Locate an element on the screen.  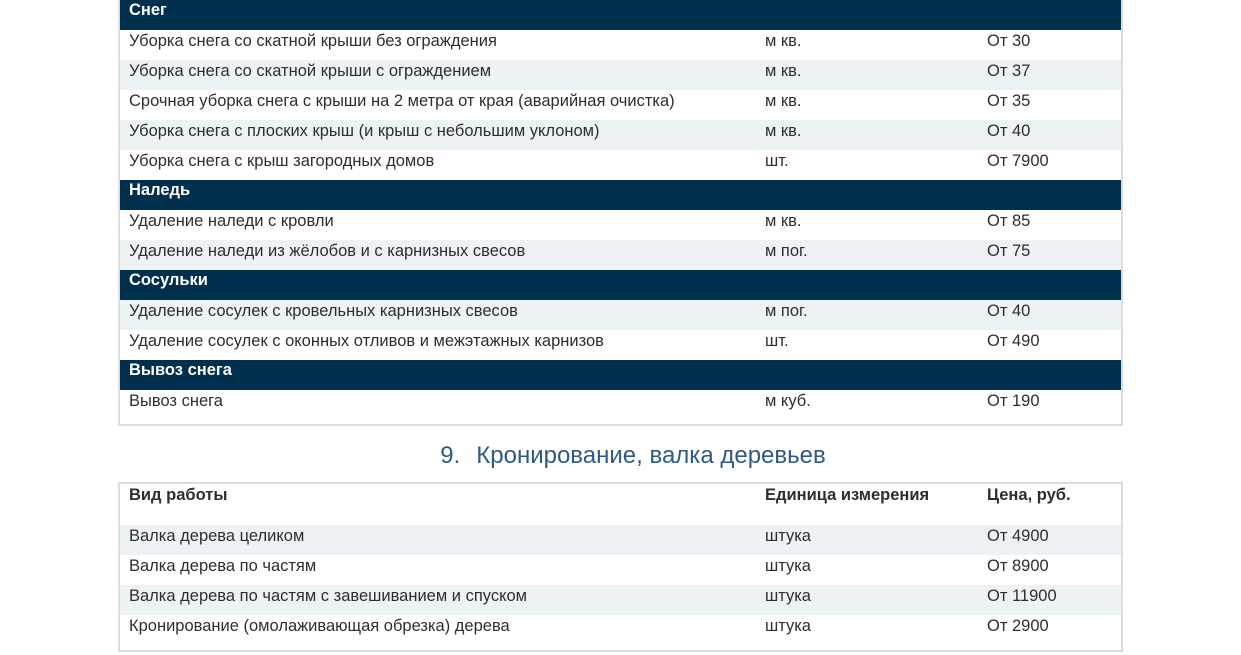
price-cell: От 75 is located at coordinates (1009, 251).